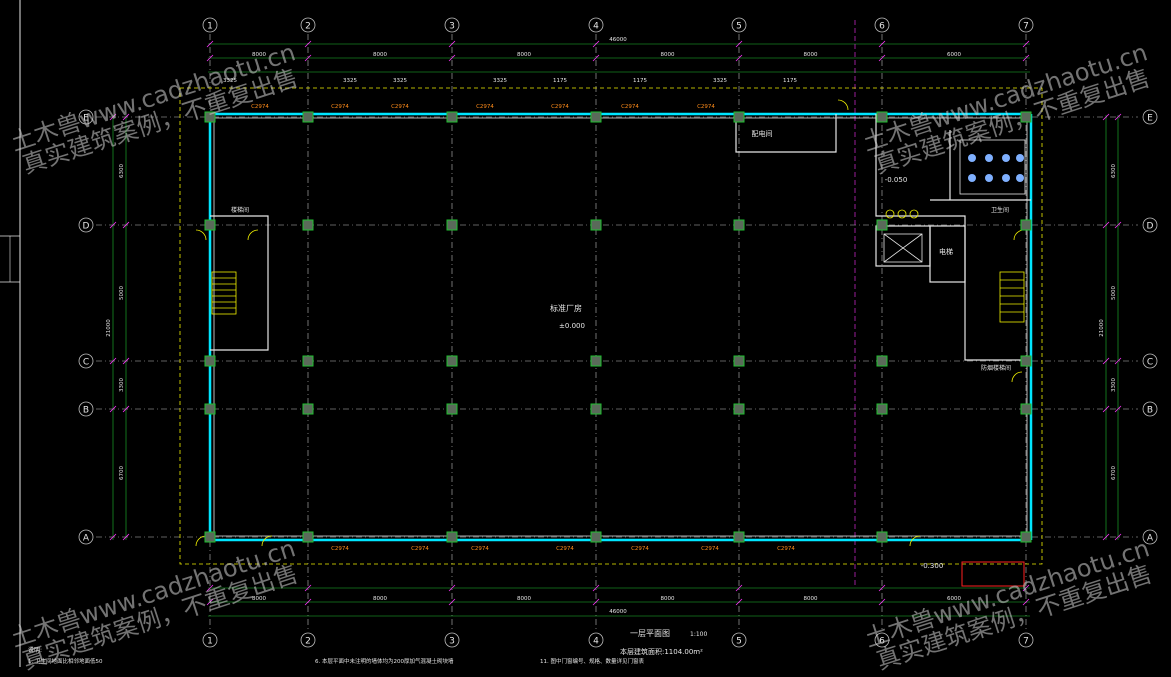 The image size is (1171, 677). Describe the element at coordinates (122, 385) in the screenshot. I see `dimension-text: 3300` at that location.